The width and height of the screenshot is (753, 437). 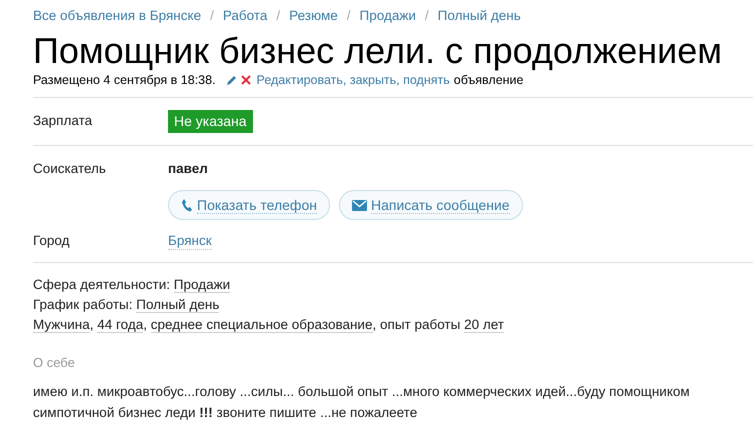 What do you see at coordinates (245, 80) in the screenshot?
I see `close-icon` at bounding box center [245, 80].